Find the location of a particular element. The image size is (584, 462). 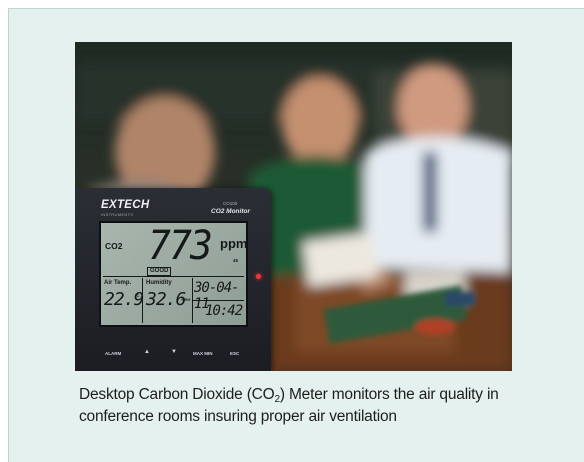

maxmin-button: MAX MIN is located at coordinates (203, 353).